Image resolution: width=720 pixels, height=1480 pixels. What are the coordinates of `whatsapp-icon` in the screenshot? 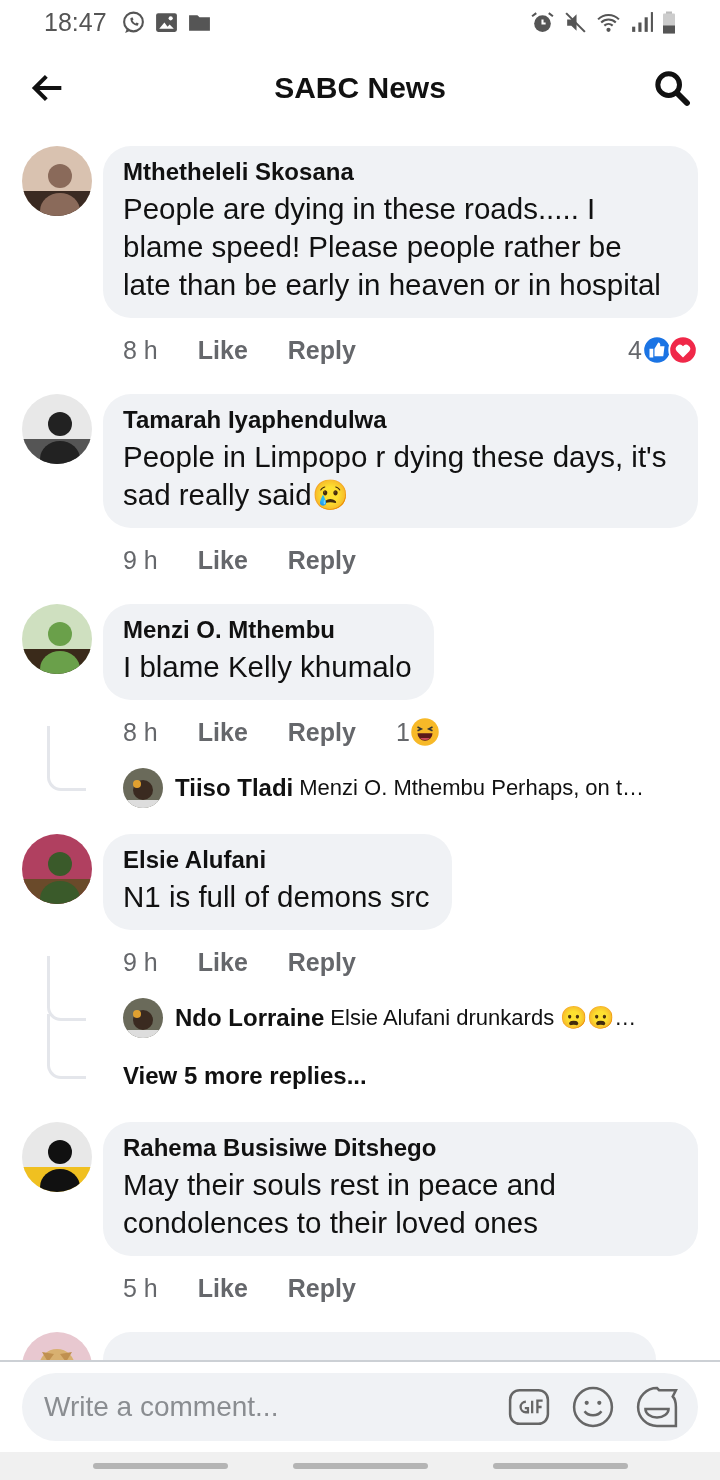 It's located at (133, 22).